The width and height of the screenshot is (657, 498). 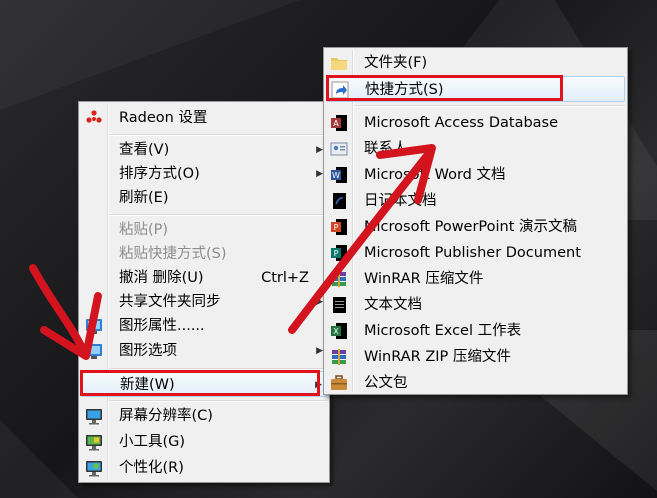 I want to click on powerpoint-icon: P, so click(x=339, y=227).